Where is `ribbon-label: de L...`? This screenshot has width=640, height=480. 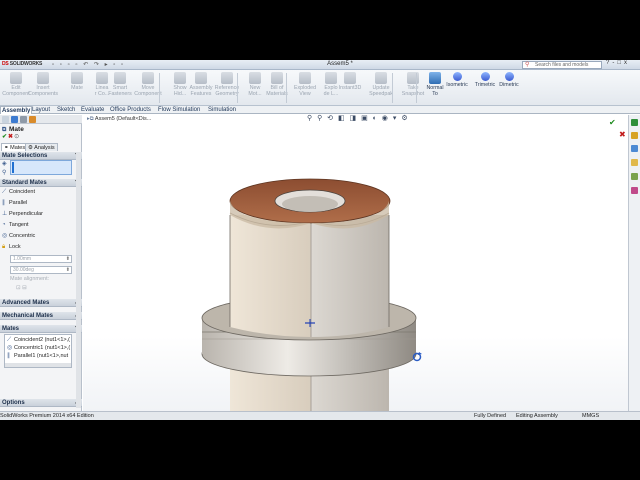
ribbon-label: de L... is located at coordinates (331, 94).